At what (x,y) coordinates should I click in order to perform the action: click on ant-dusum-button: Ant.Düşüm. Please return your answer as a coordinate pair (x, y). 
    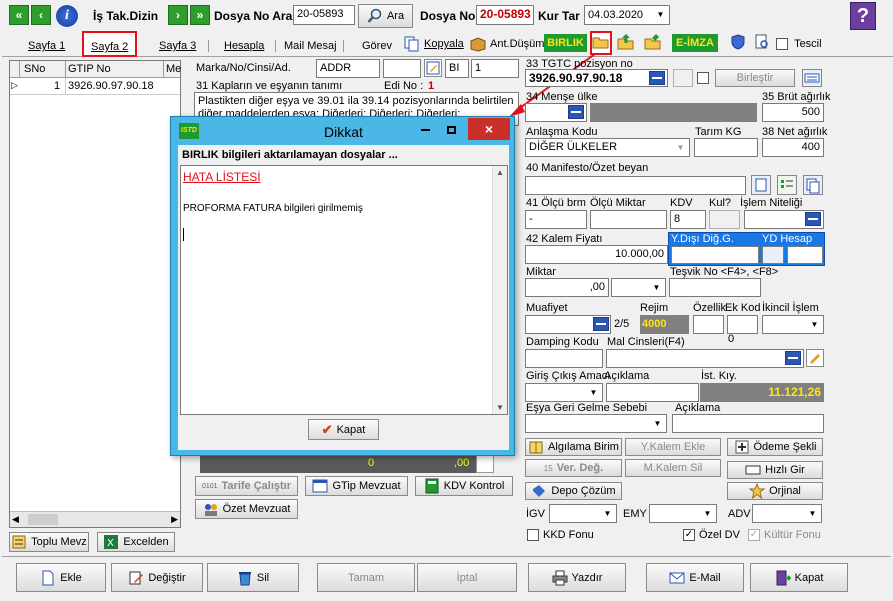
    Looking at the image, I should click on (507, 44).